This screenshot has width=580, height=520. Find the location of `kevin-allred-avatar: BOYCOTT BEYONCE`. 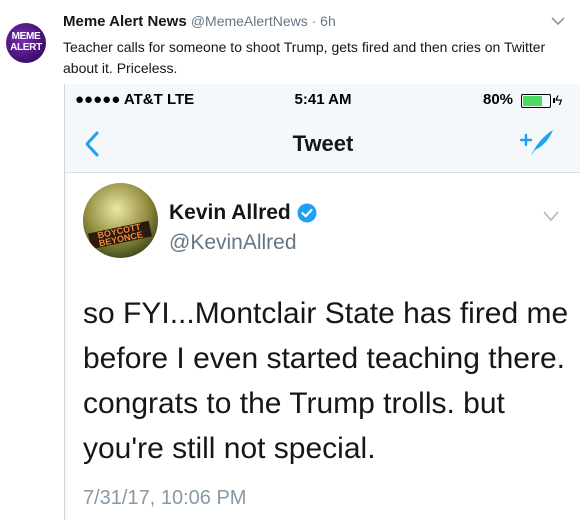

kevin-allred-avatar: BOYCOTT BEYONCE is located at coordinates (120, 220).